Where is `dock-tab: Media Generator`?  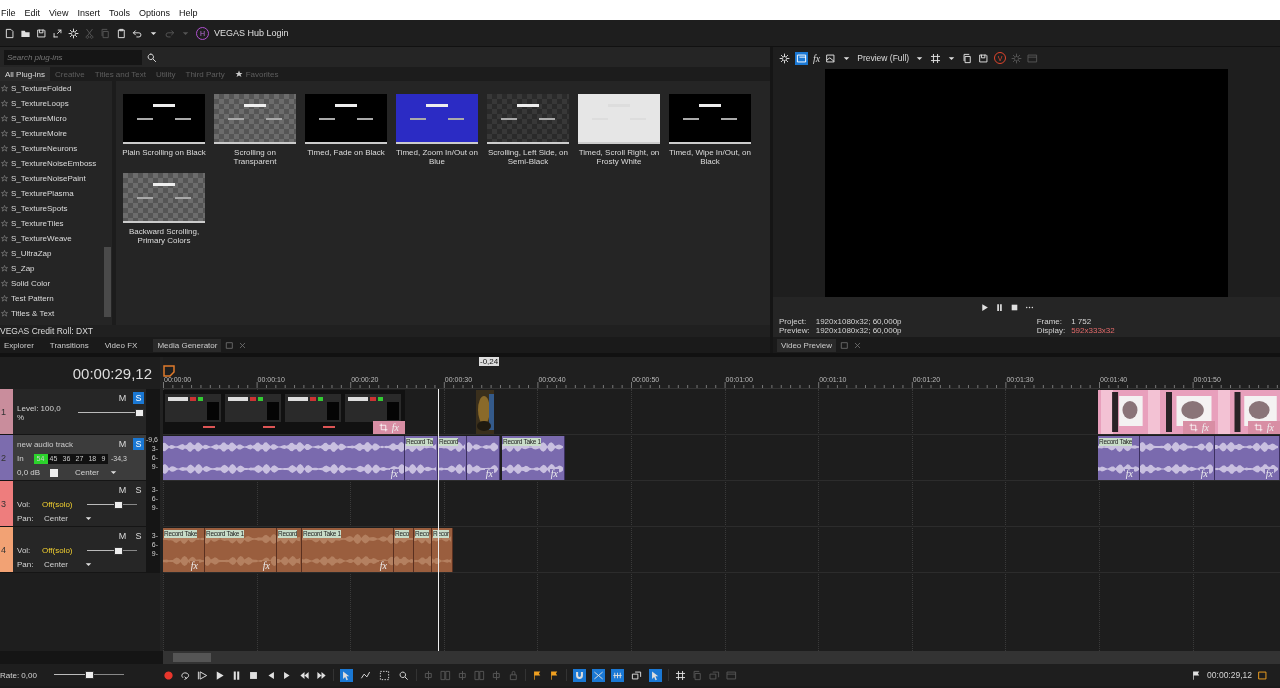 dock-tab: Media Generator is located at coordinates (187, 345).